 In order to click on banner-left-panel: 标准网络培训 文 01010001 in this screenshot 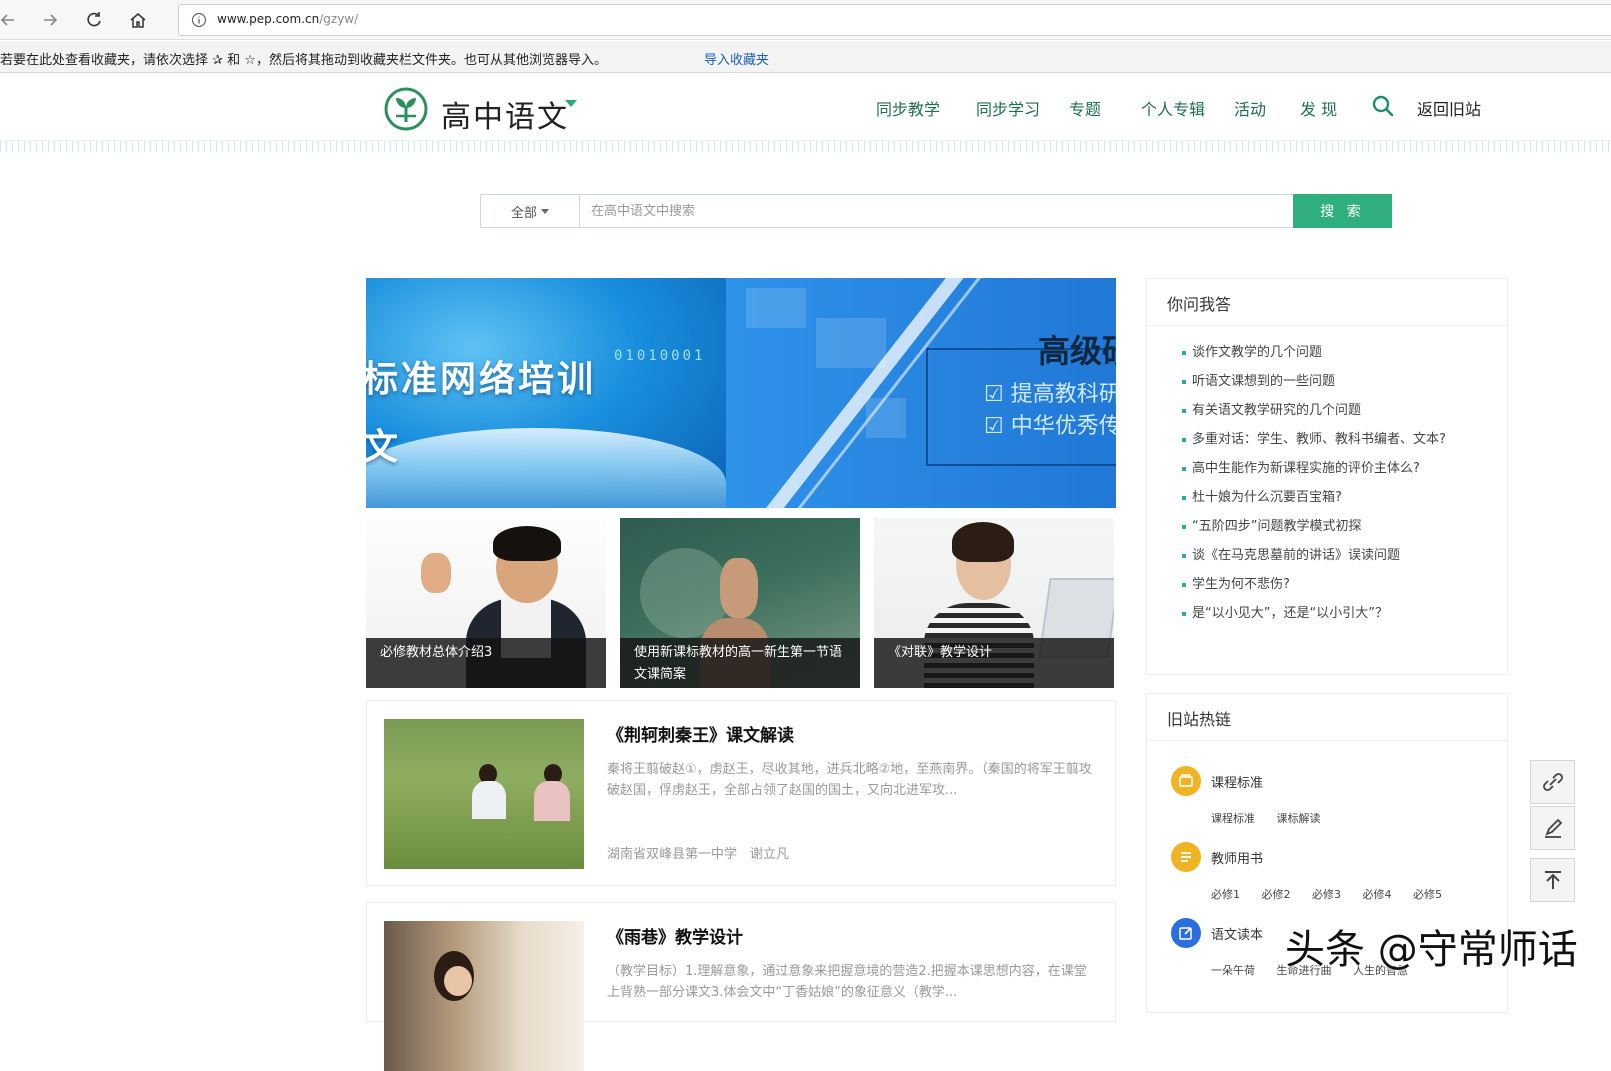, I will do `click(546, 393)`.